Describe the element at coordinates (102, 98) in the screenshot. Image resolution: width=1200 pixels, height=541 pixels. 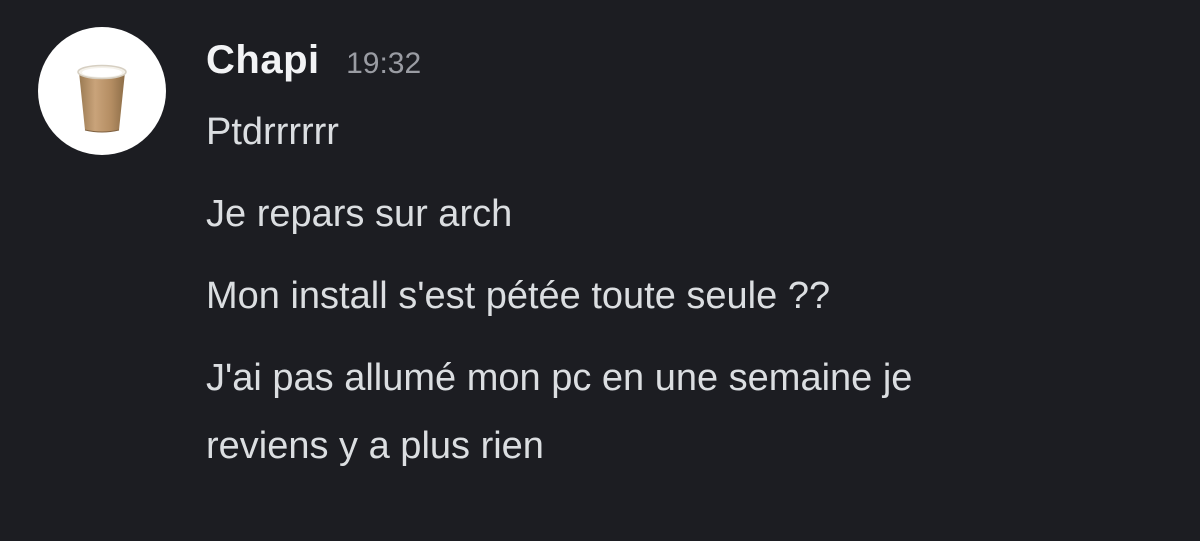
I see `paper-cup-icon` at that location.